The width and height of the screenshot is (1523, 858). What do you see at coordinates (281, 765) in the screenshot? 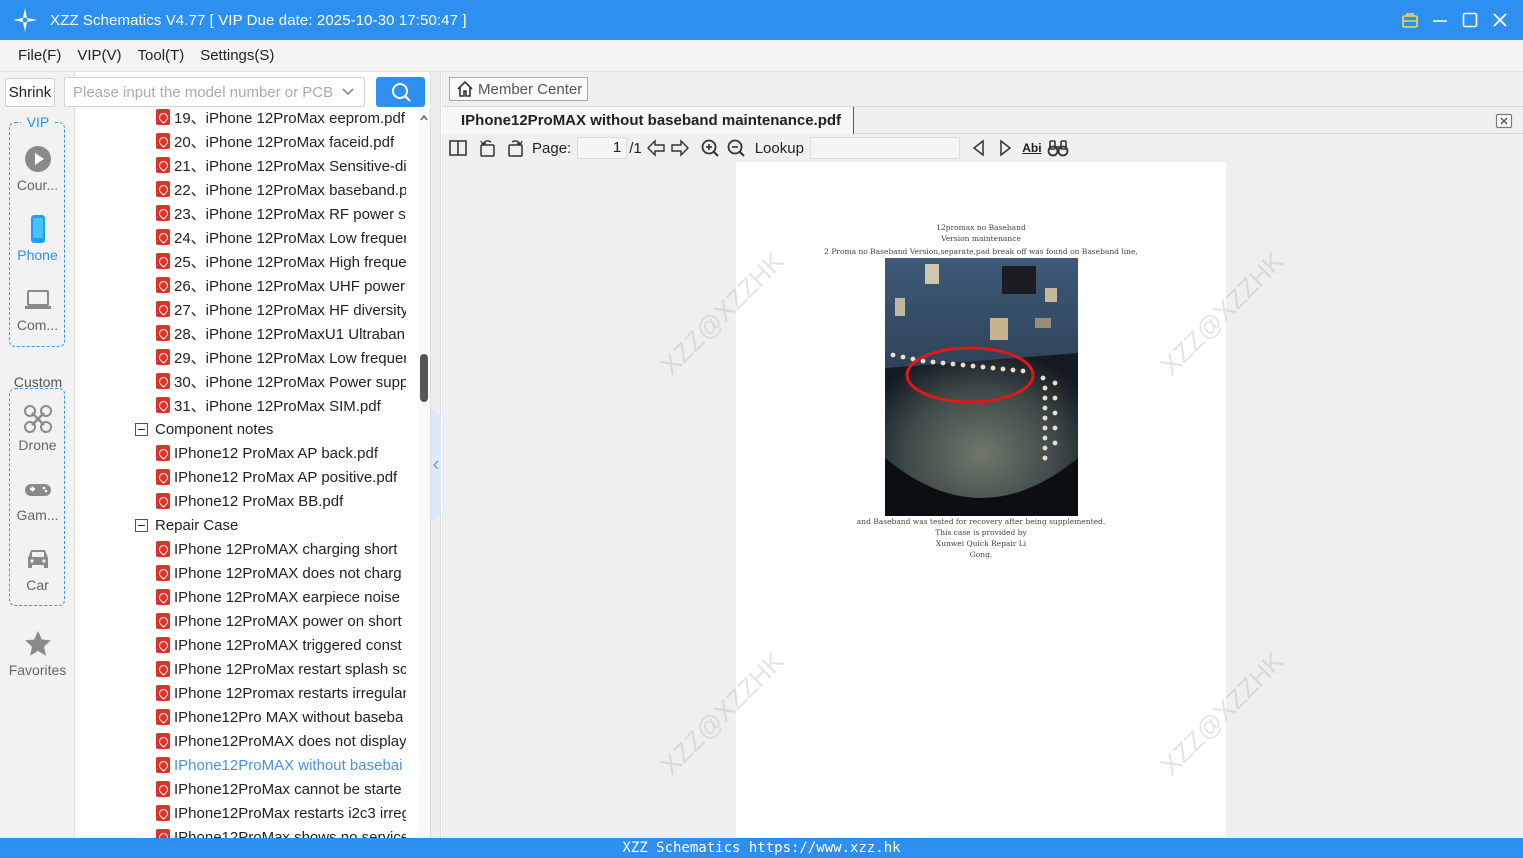
I see `tree-file-selected: IPhone12ProMAX without basebai` at bounding box center [281, 765].